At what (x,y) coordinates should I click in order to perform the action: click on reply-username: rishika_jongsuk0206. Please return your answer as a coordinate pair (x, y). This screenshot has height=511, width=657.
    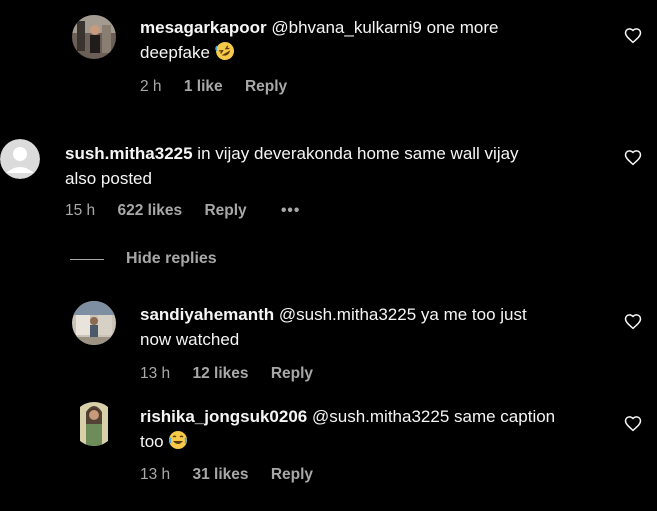
    Looking at the image, I should click on (223, 416).